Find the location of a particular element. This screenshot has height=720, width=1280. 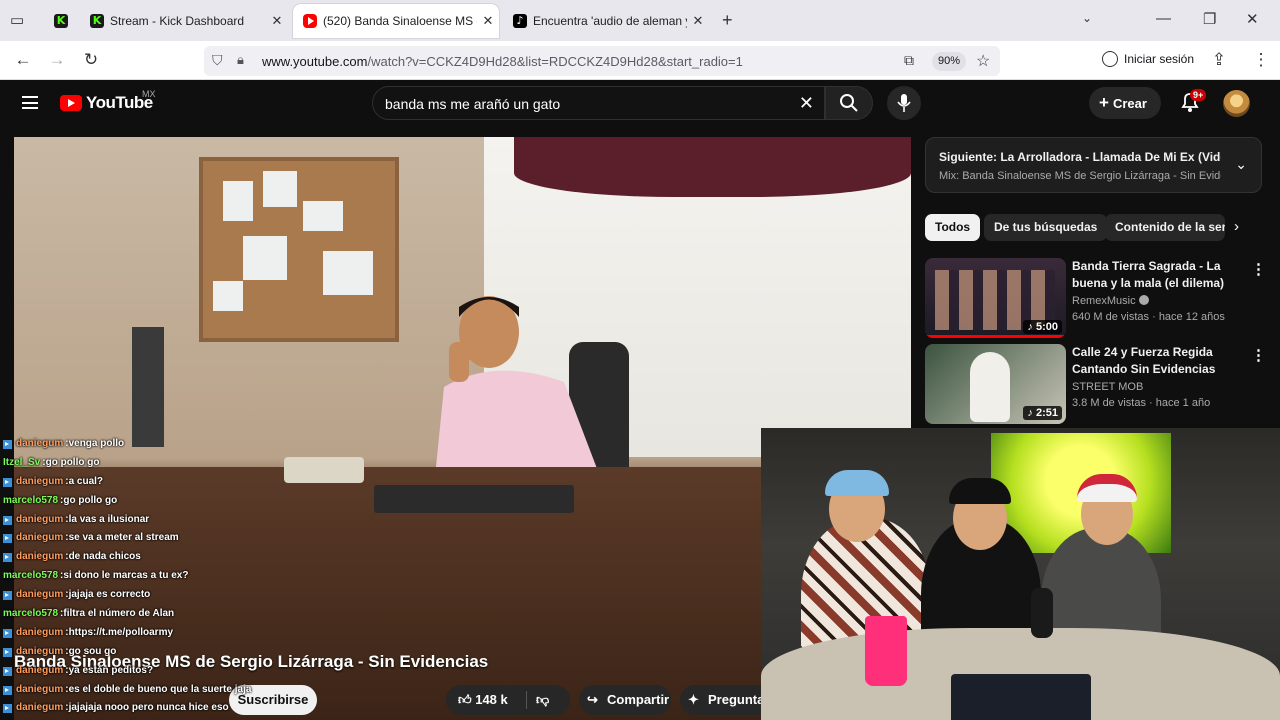

new-tab-icon: + is located at coordinates (727, 20).